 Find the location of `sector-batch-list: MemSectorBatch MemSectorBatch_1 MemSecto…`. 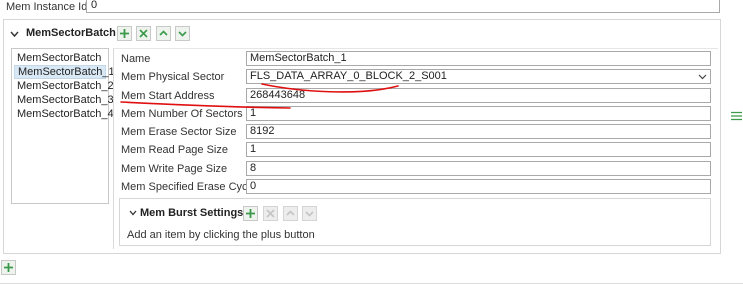

sector-batch-list: MemSectorBatch MemSectorBatch_1 MemSecto… is located at coordinates (63, 126).